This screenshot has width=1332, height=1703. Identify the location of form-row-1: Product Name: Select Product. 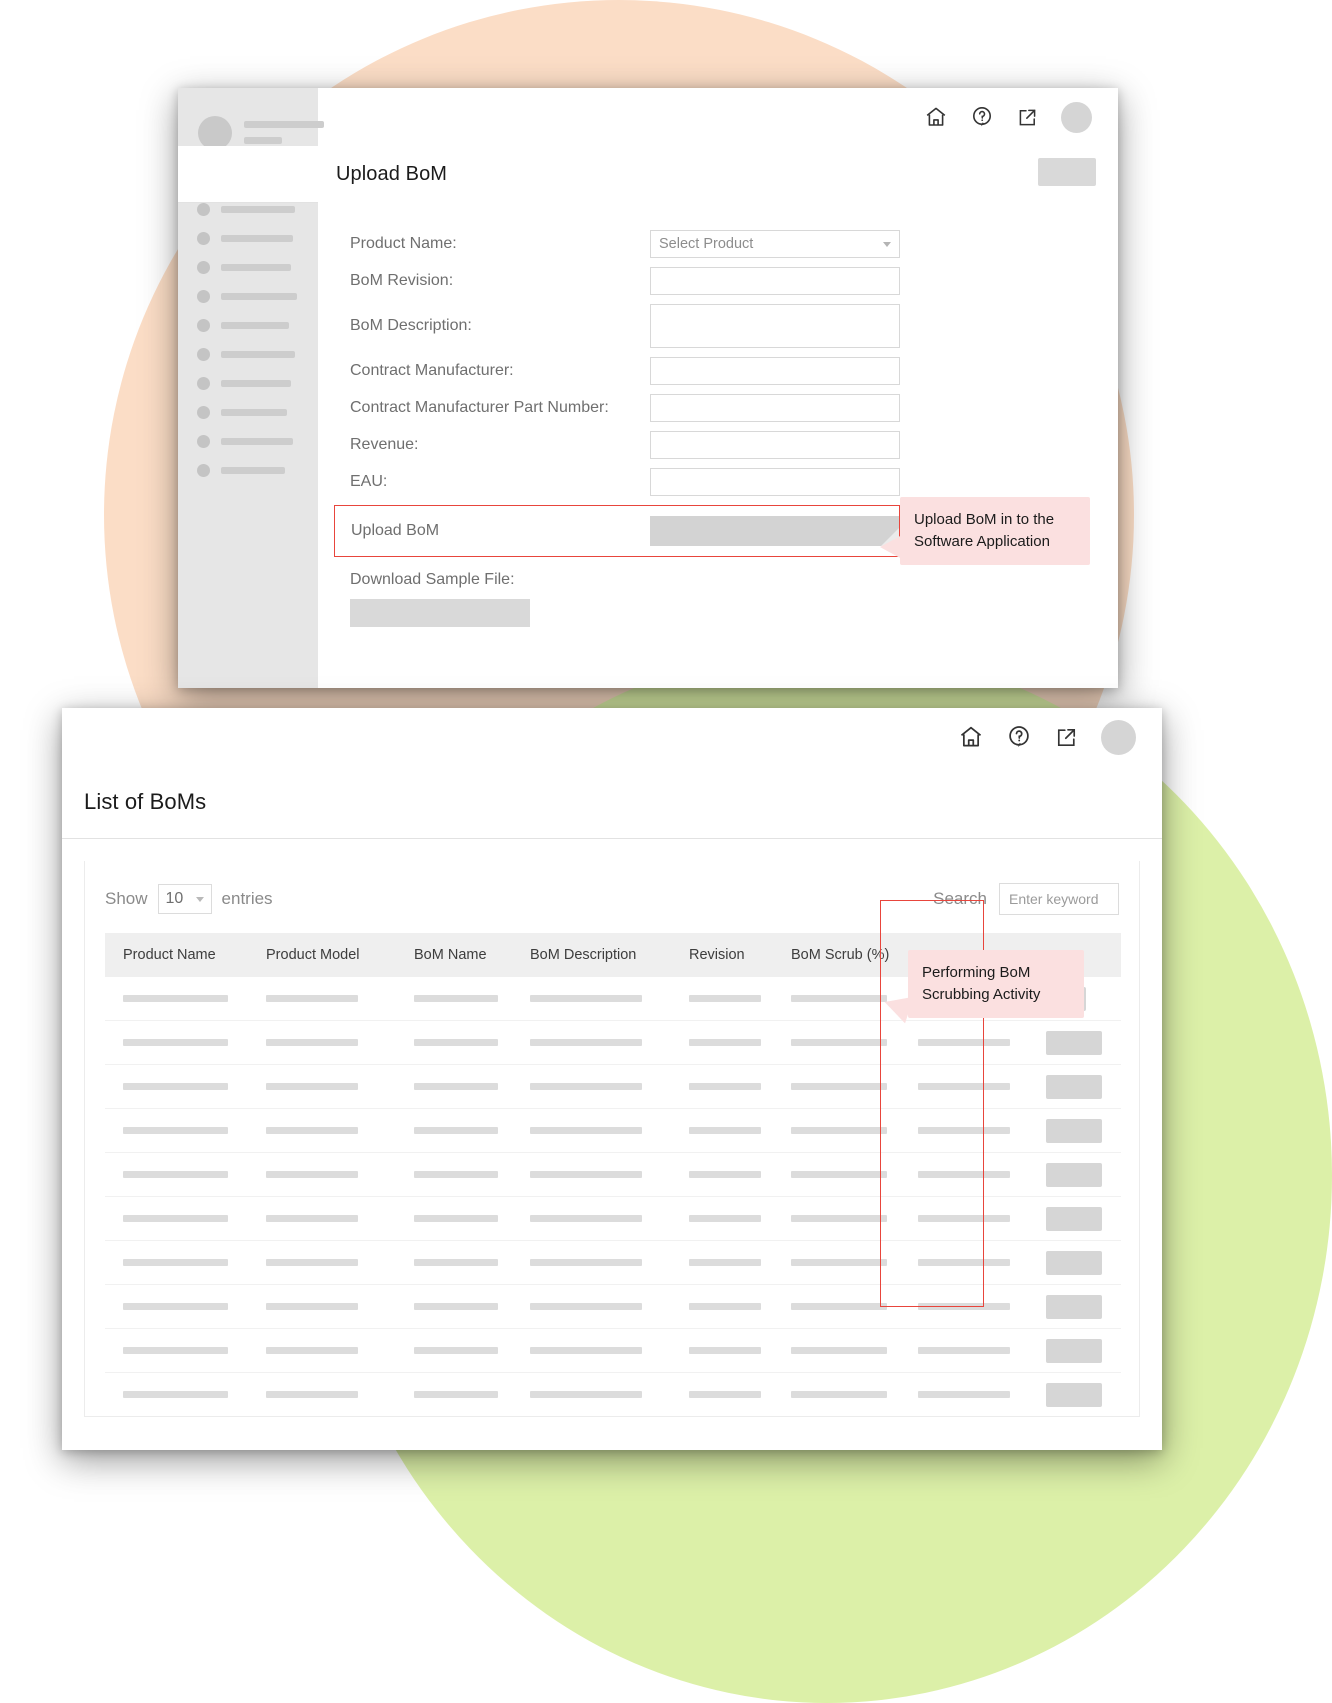
(734, 244).